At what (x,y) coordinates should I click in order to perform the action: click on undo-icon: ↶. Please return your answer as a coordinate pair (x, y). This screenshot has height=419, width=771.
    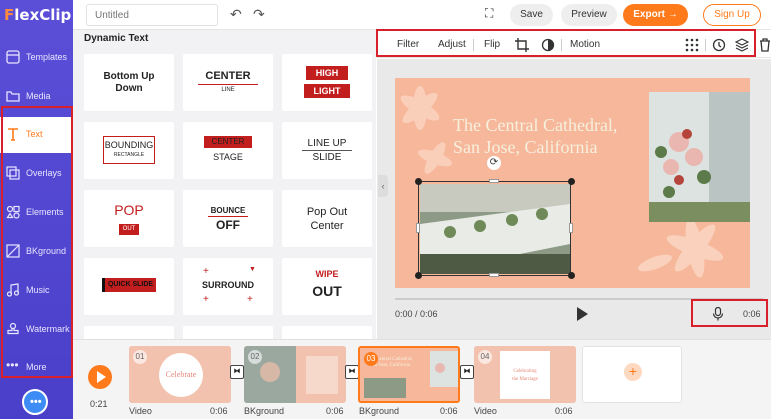
    Looking at the image, I should click on (238, 14).